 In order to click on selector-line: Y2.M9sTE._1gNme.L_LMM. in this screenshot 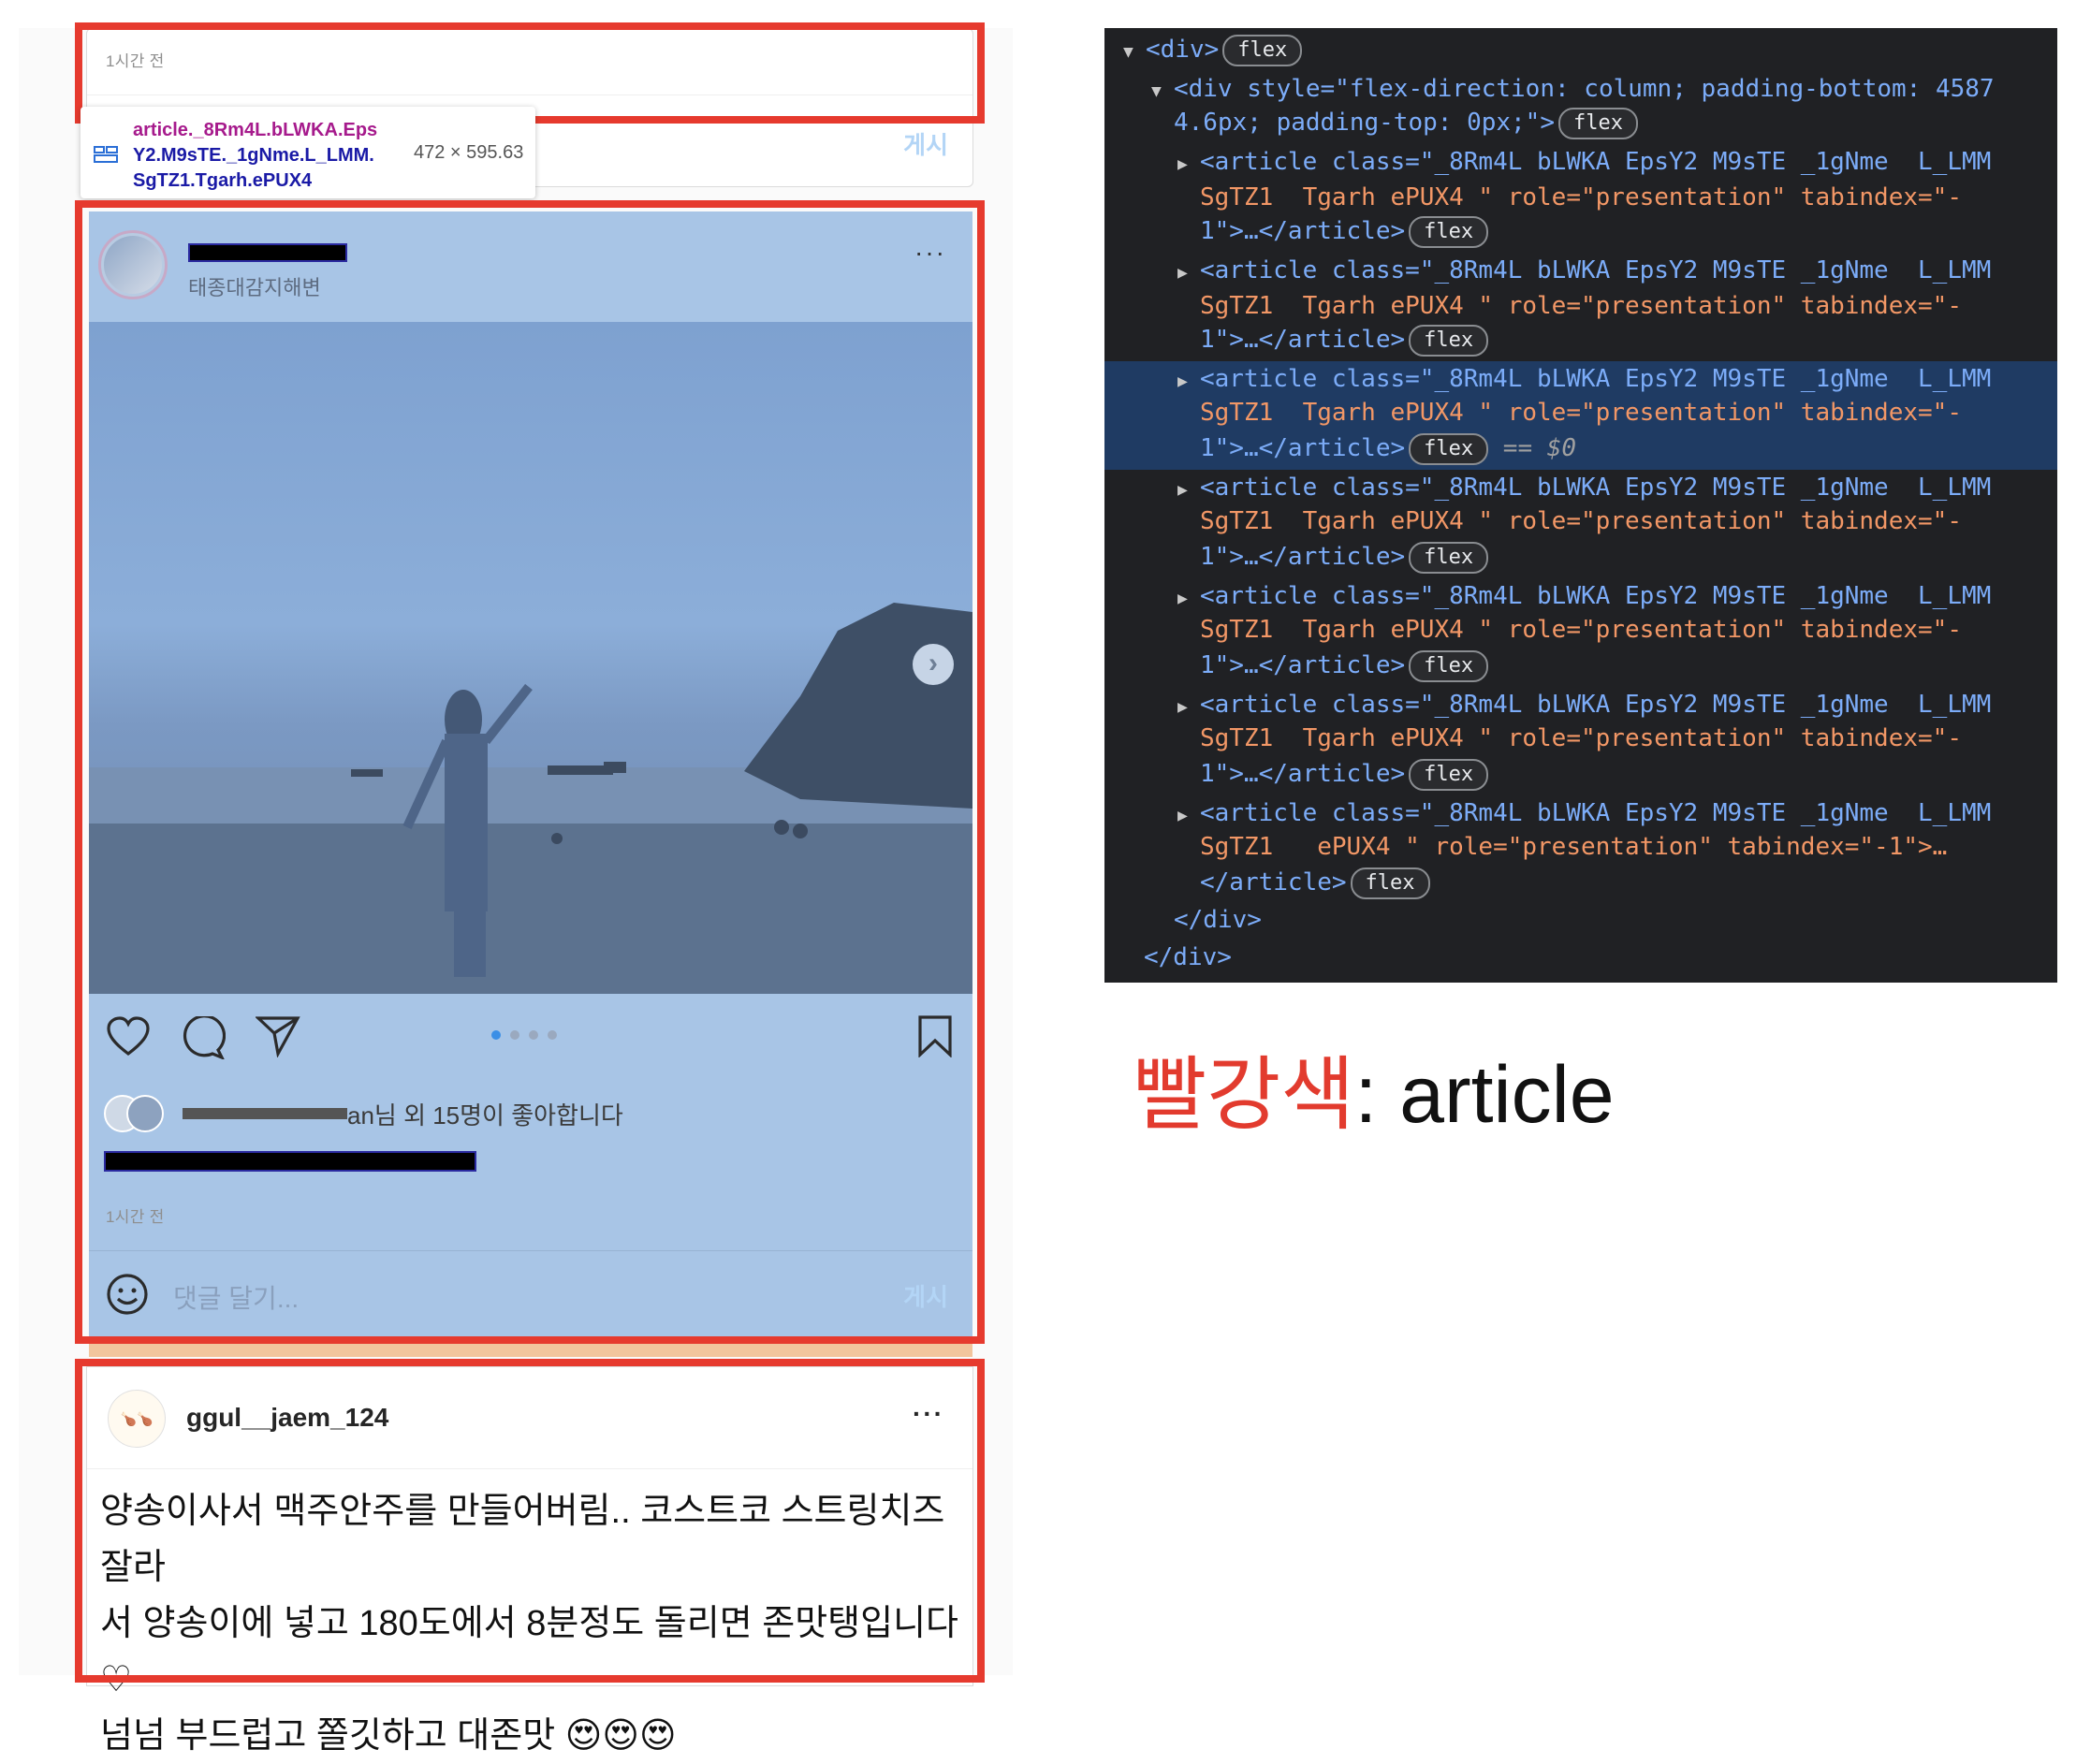, I will do `click(253, 155)`.